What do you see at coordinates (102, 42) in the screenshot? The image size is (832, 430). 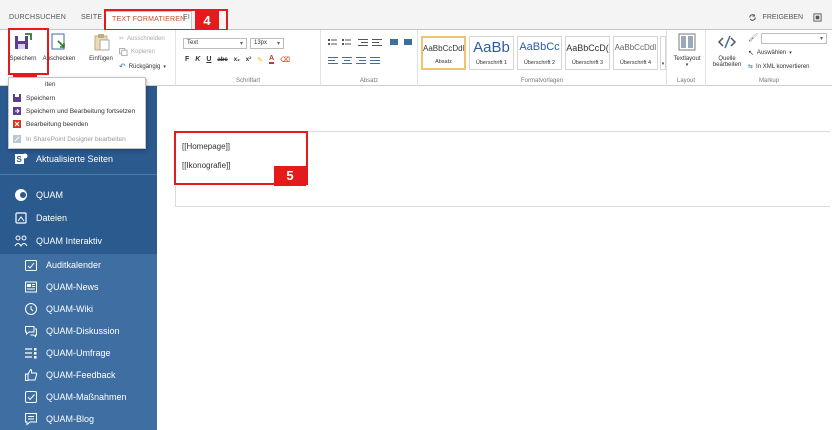 I see `paste-icon` at bounding box center [102, 42].